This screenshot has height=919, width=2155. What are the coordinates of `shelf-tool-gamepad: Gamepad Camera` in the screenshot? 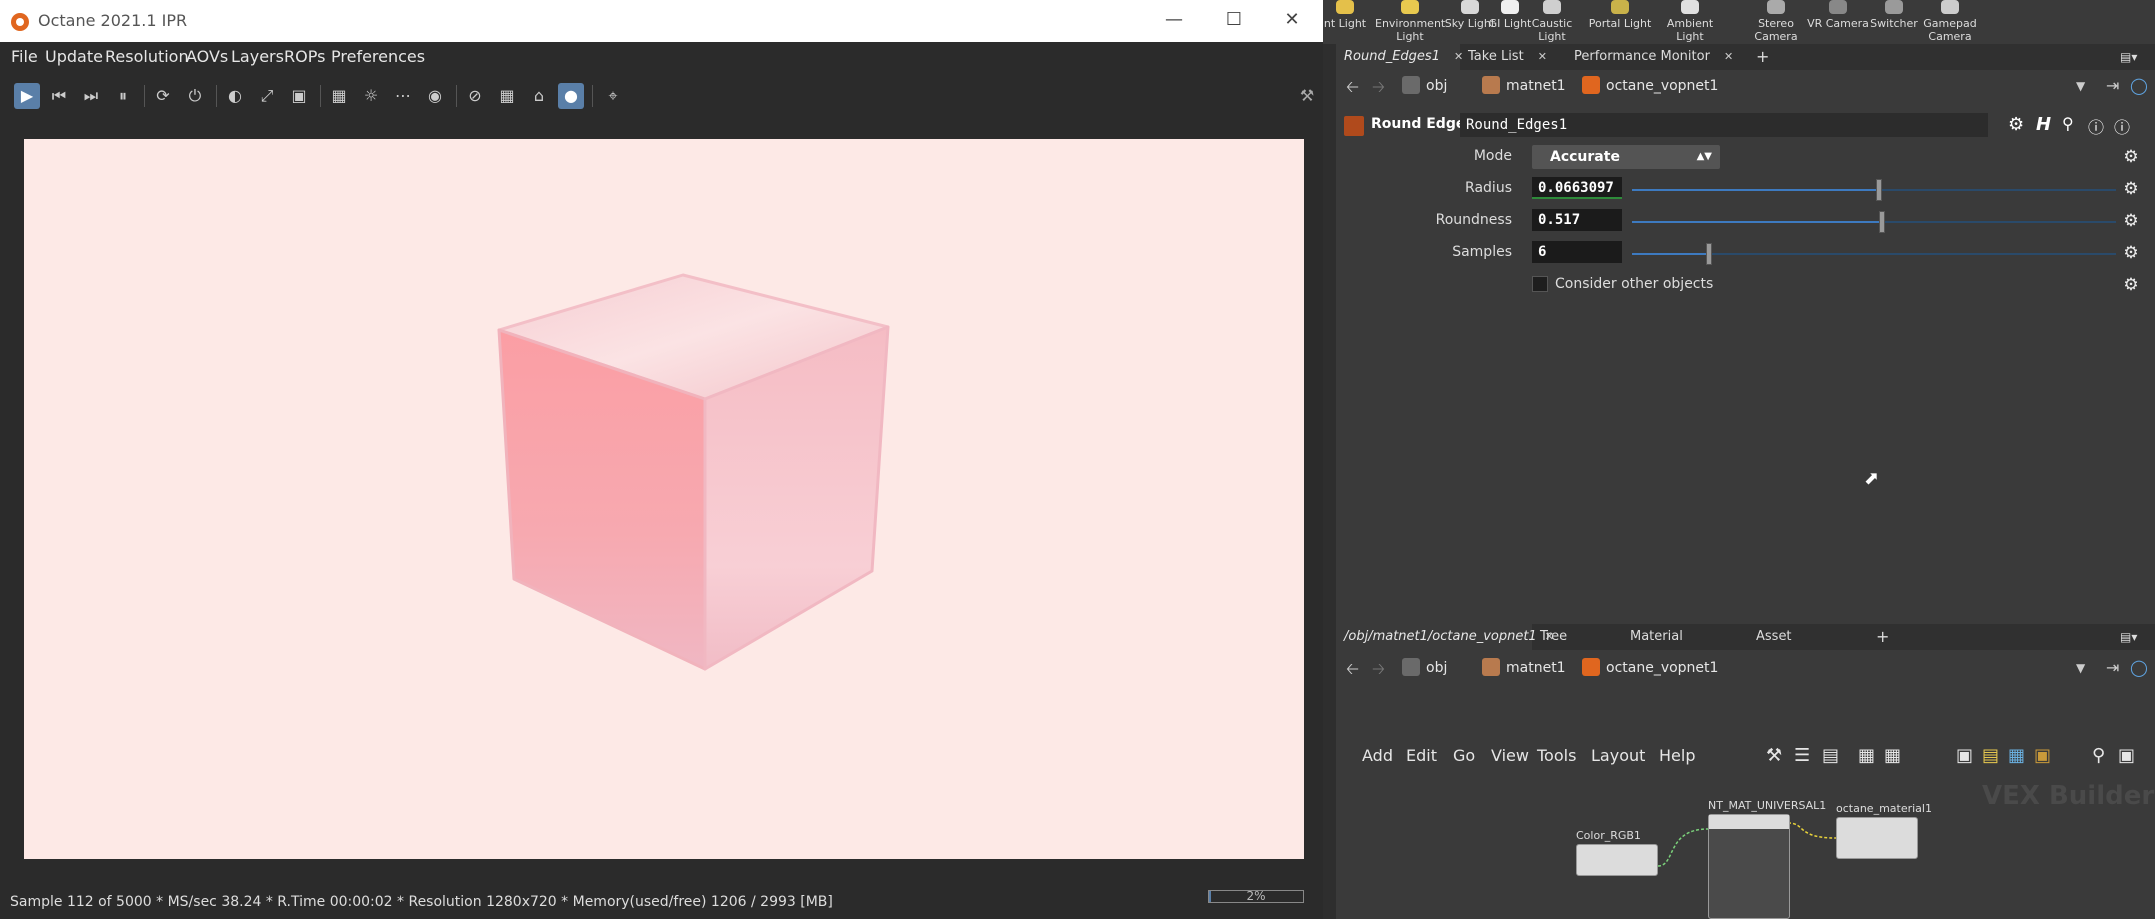 It's located at (1950, 21).